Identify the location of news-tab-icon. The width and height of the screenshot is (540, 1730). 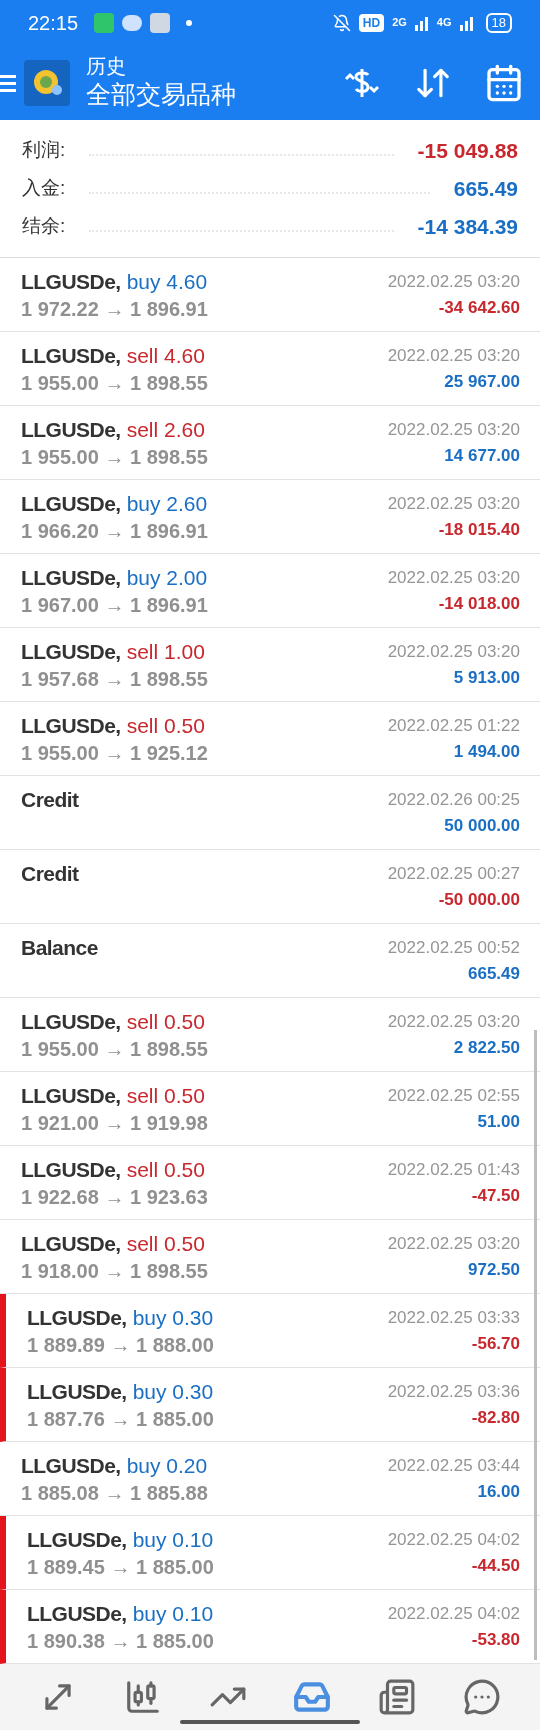
(396, 1697).